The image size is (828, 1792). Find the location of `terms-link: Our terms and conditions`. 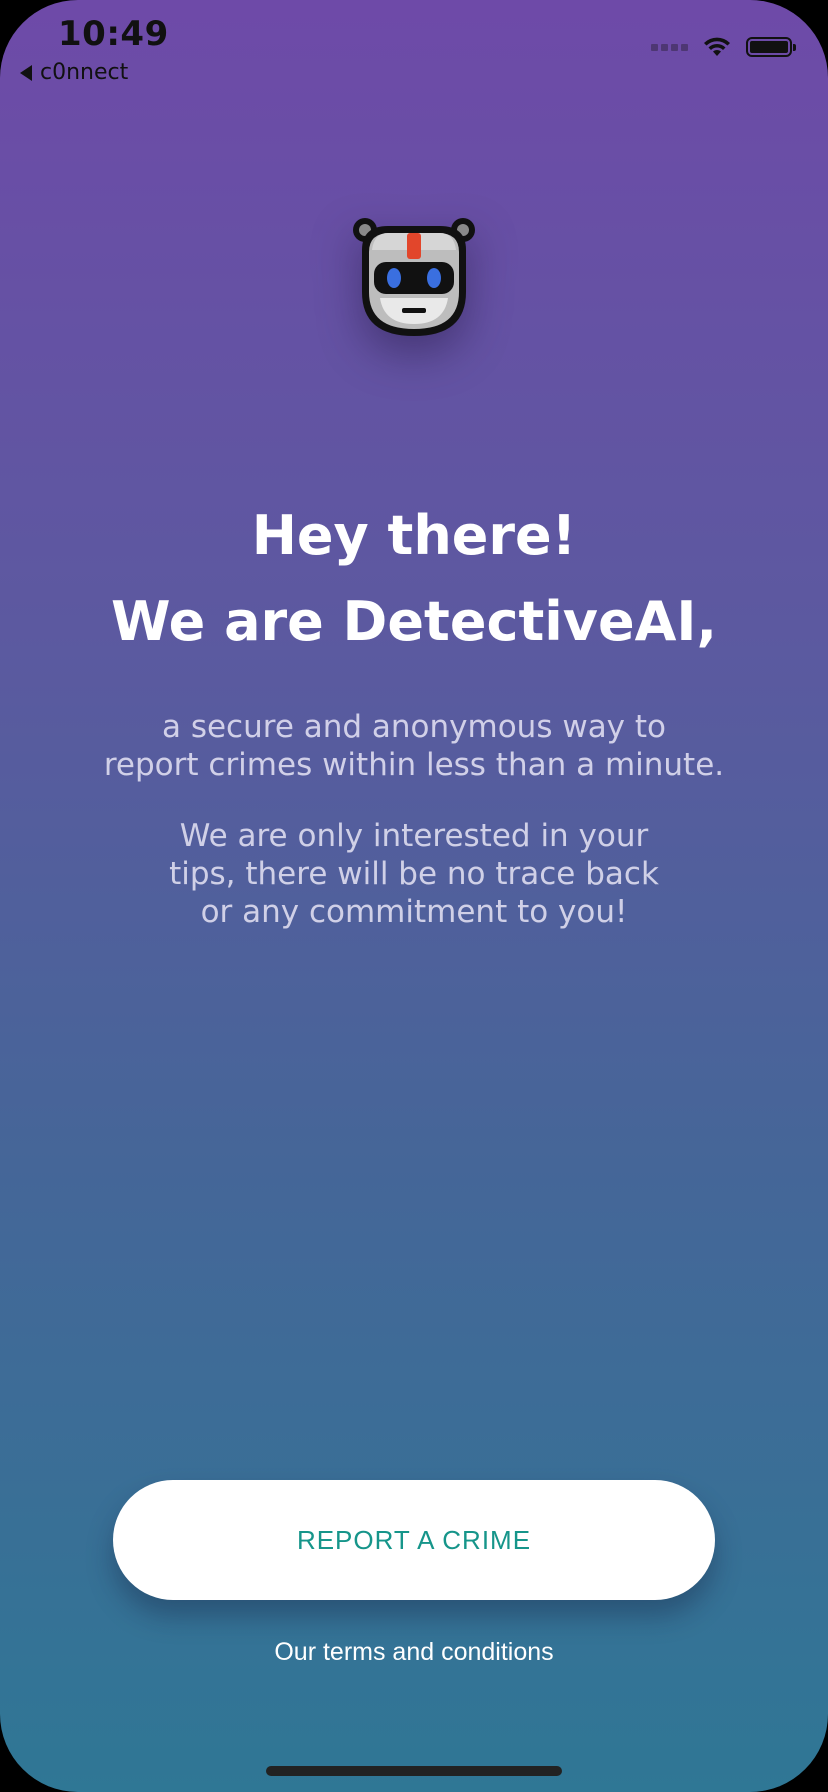

terms-link: Our terms and conditions is located at coordinates (414, 1652).